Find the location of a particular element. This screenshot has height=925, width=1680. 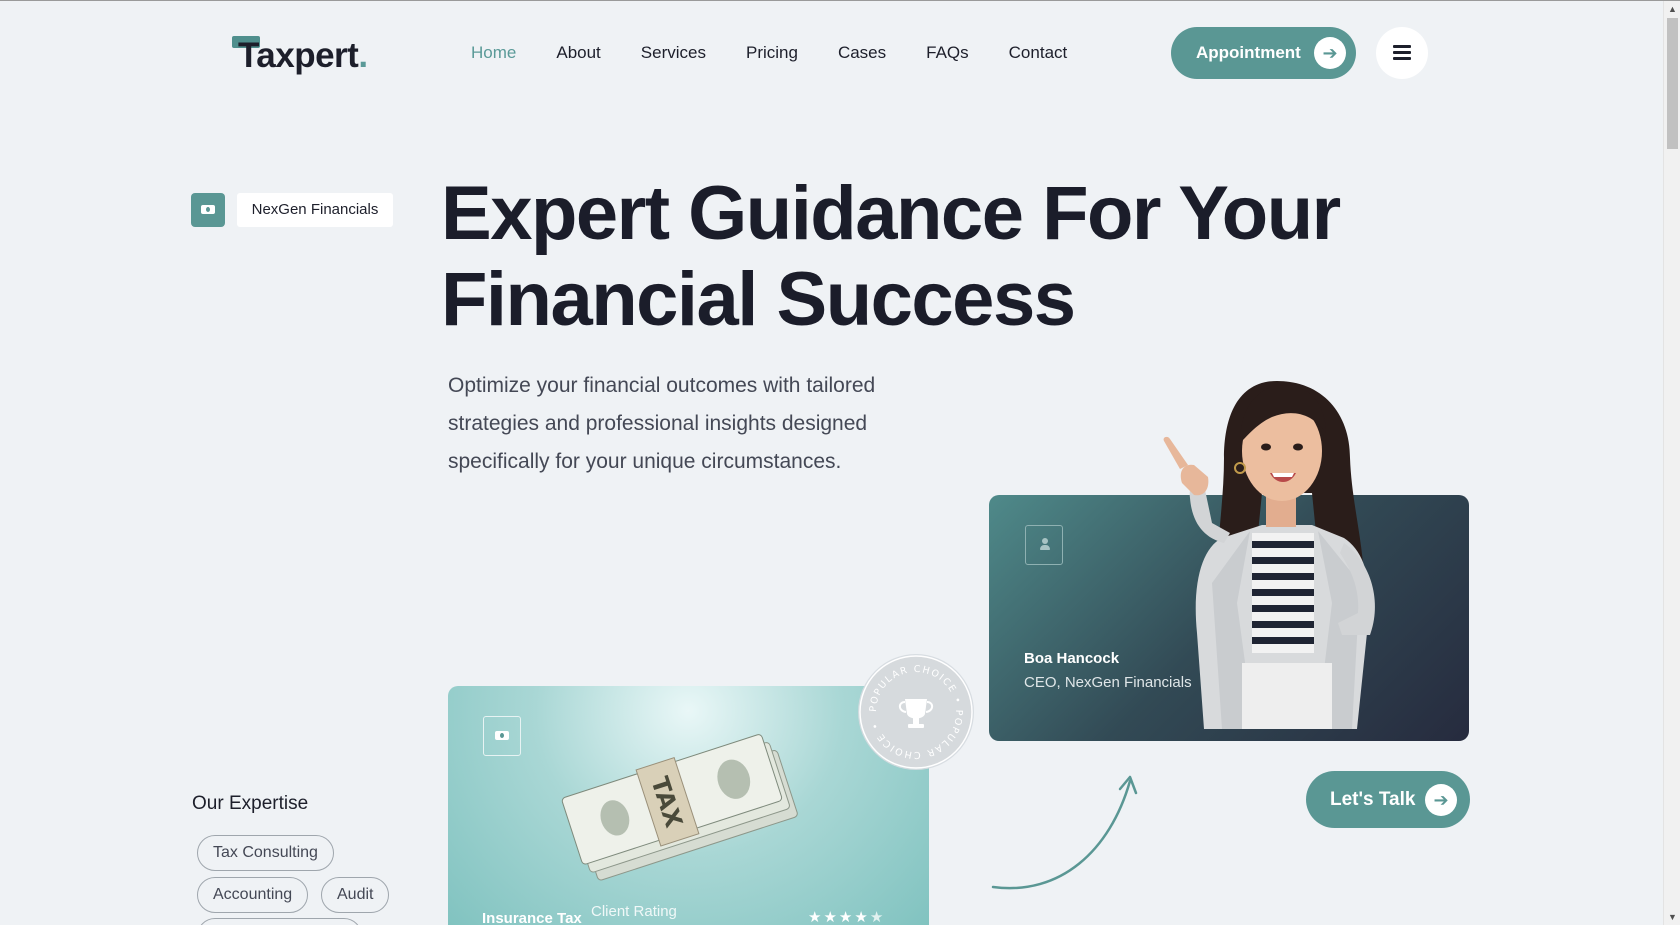

nav-home: Home is located at coordinates (493, 53).